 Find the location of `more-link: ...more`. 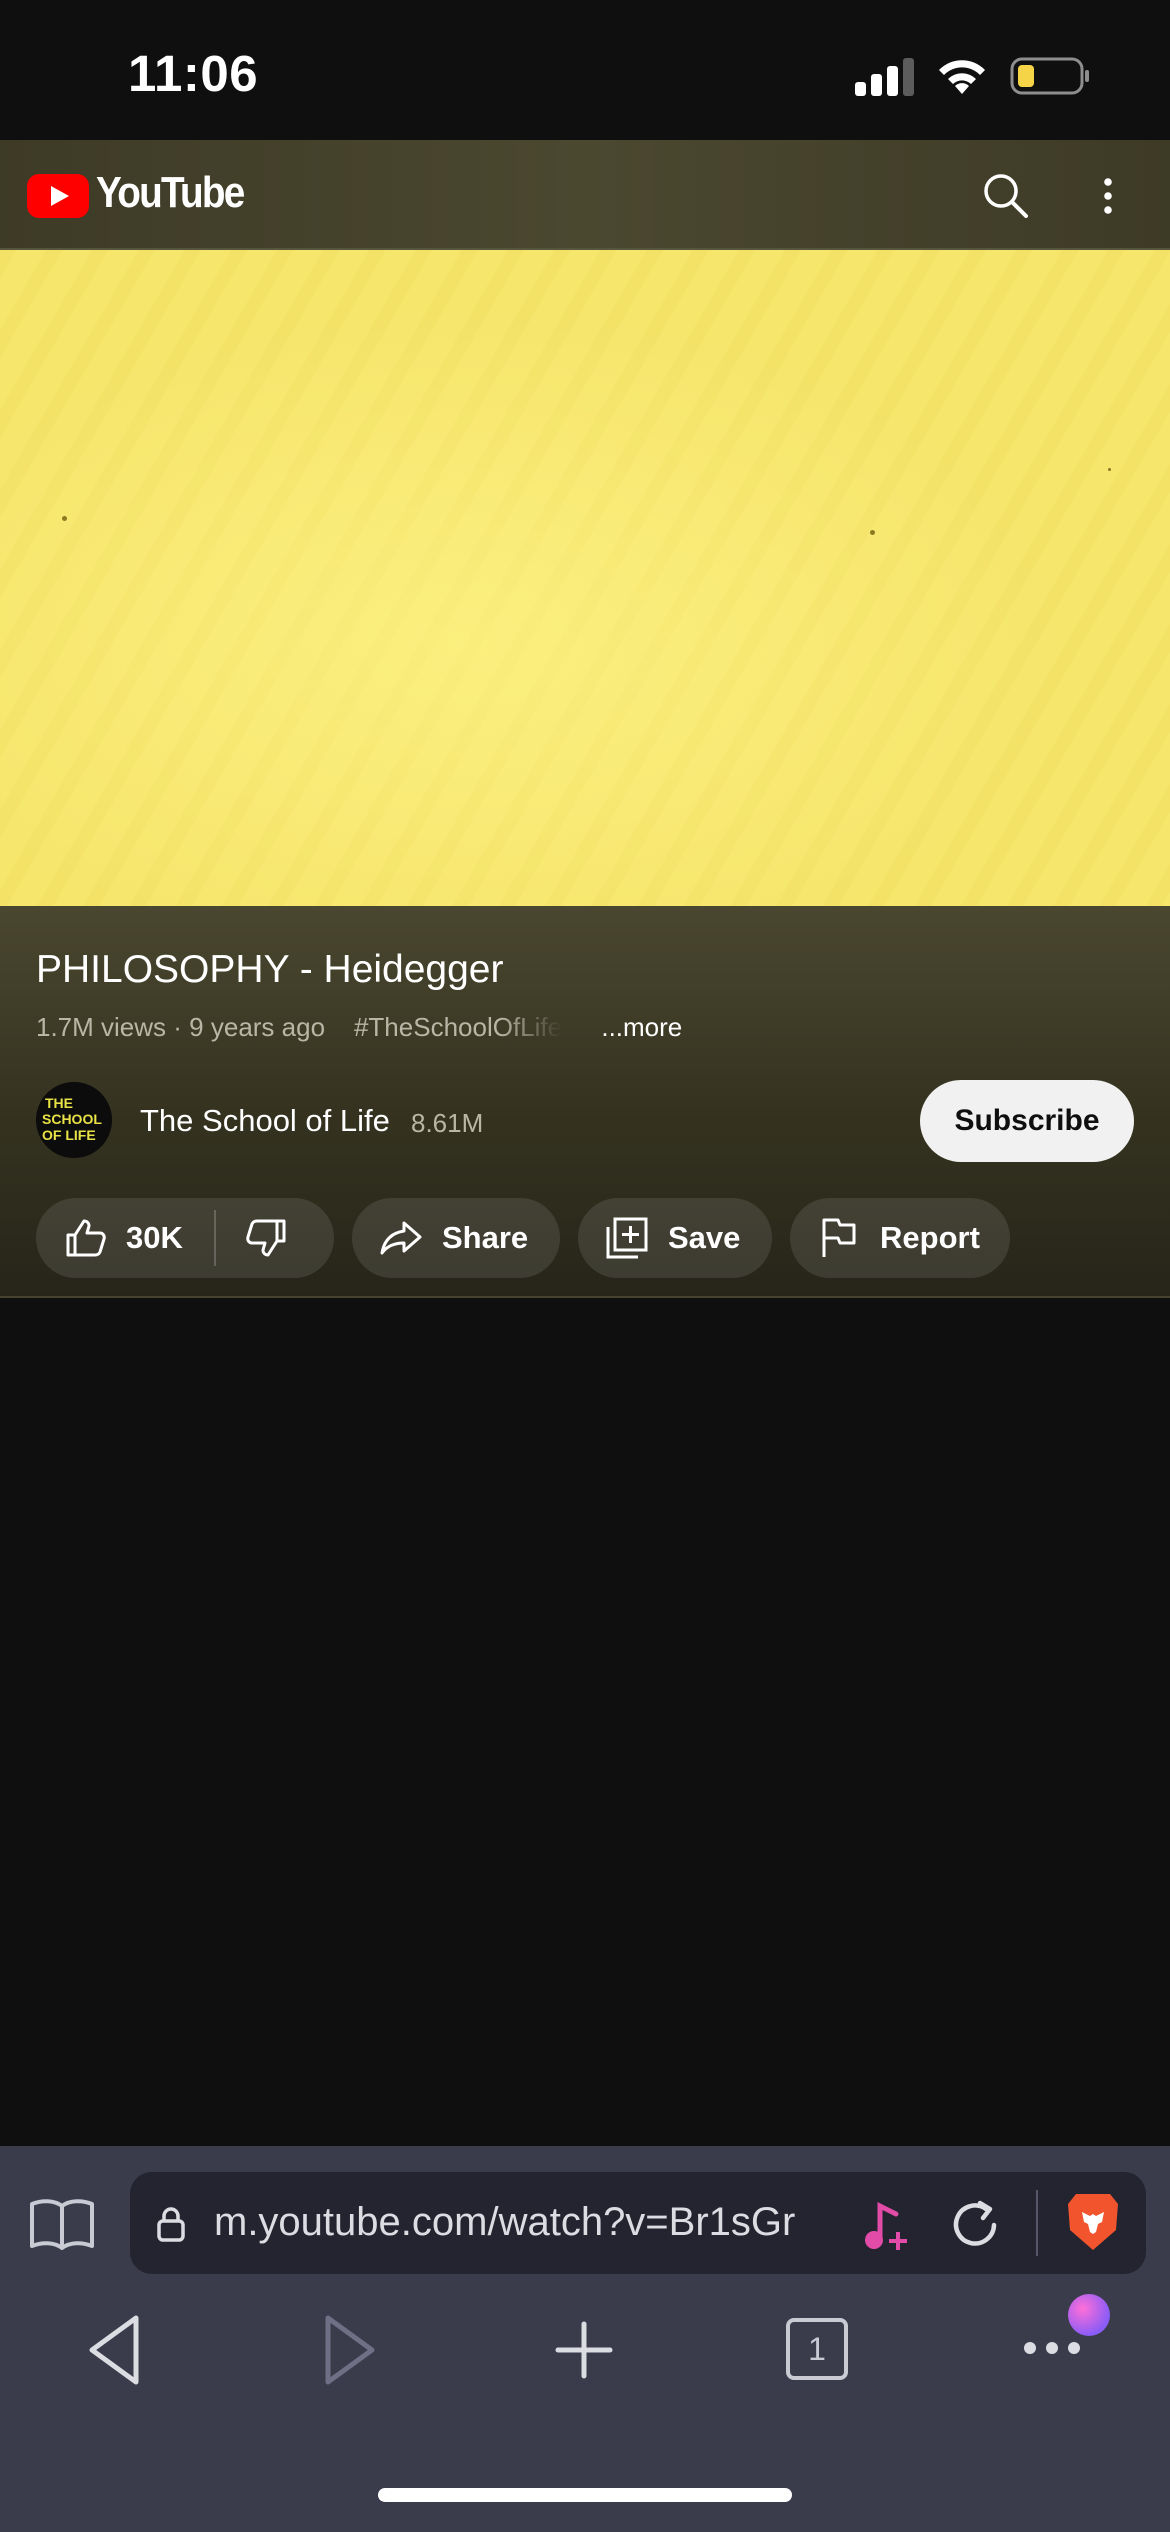

more-link: ...more is located at coordinates (641, 1027).